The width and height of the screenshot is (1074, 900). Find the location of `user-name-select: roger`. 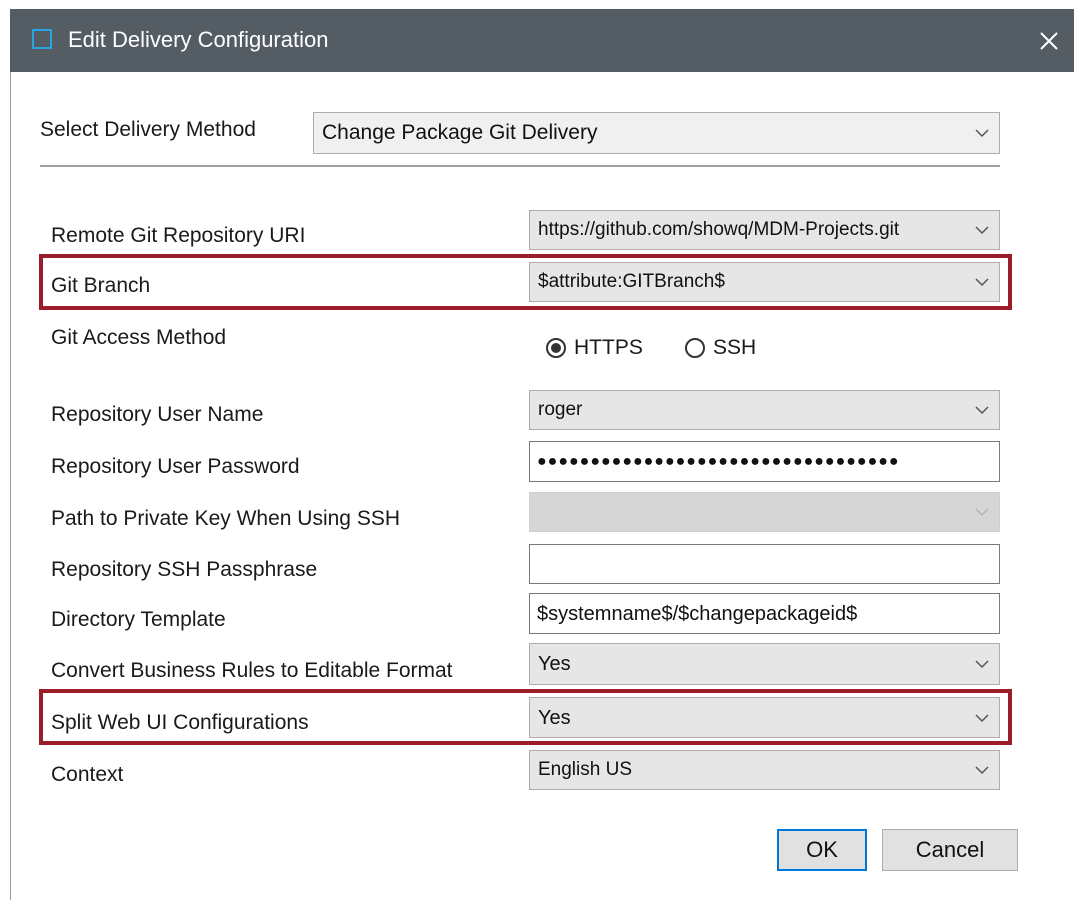

user-name-select: roger is located at coordinates (764, 410).